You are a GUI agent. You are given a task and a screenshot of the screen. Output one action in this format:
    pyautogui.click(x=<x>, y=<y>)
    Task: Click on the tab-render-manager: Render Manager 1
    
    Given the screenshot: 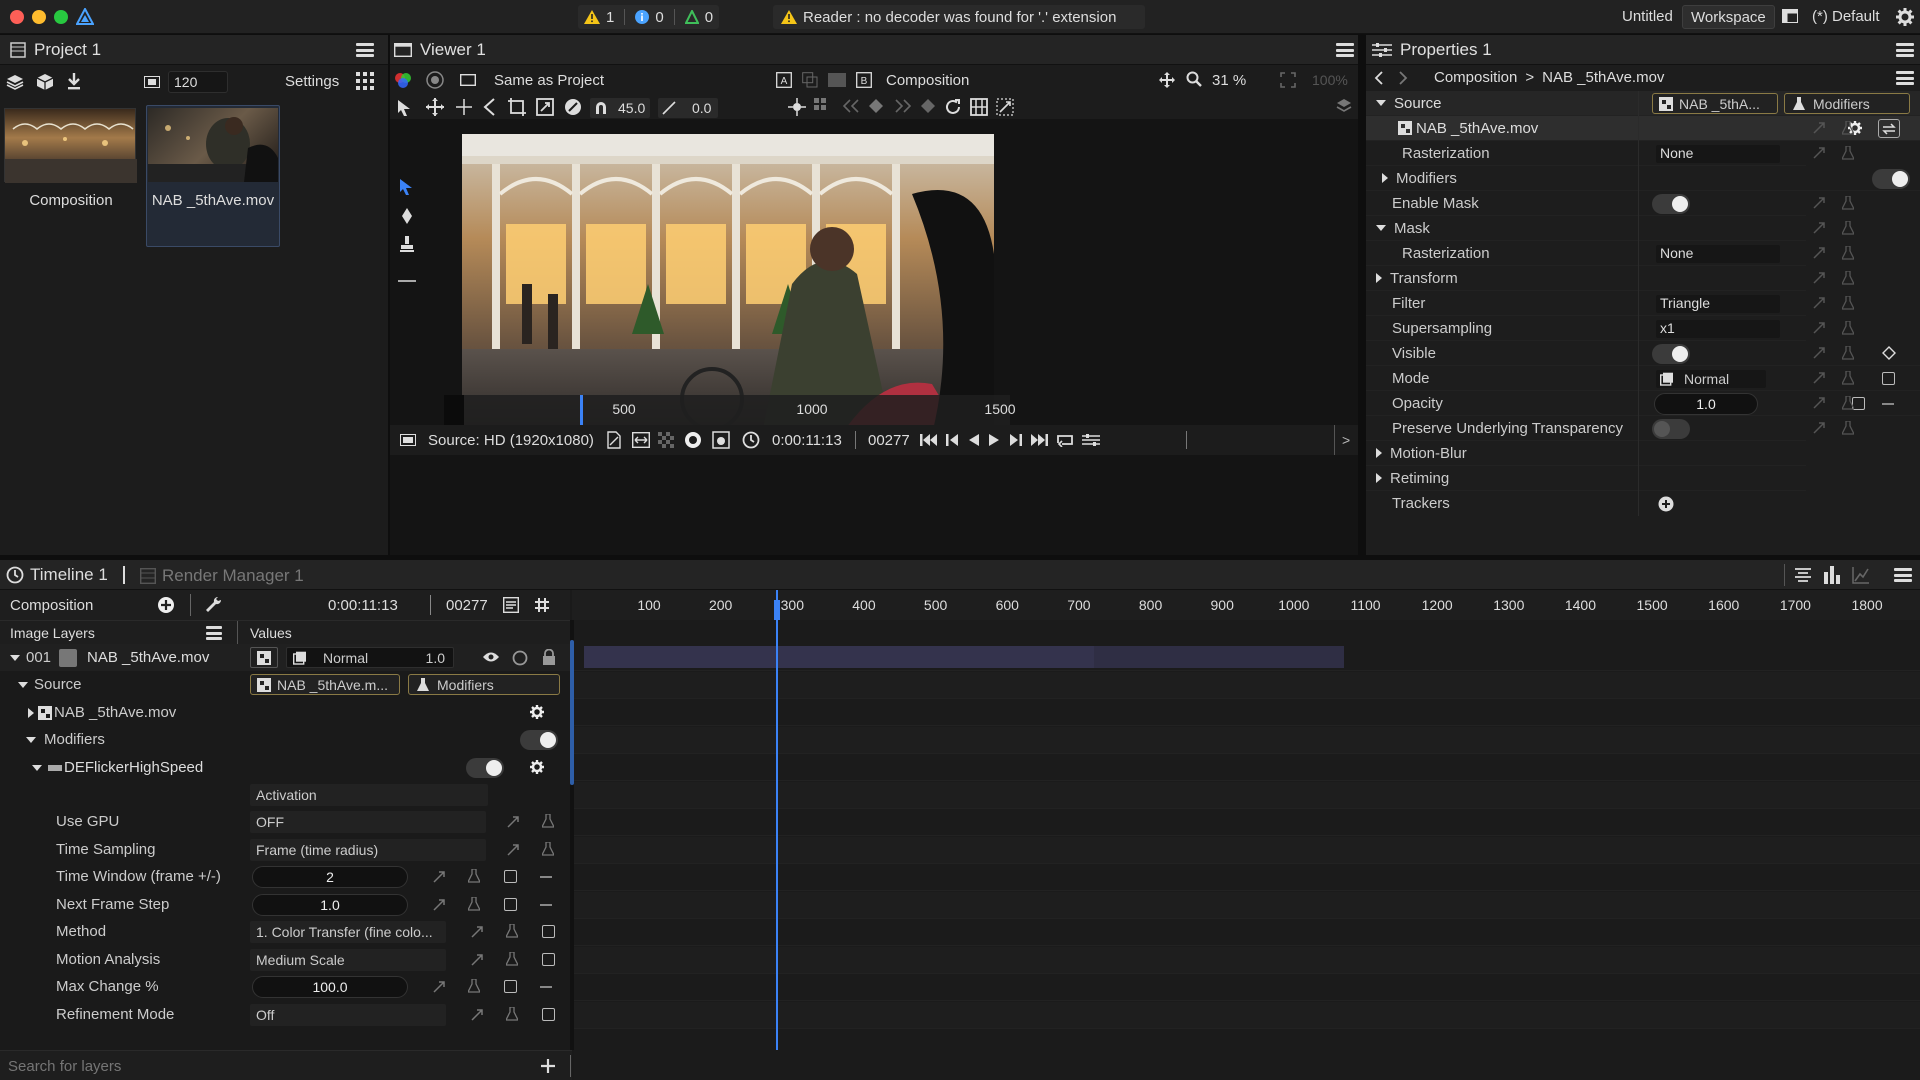 What is the action you would take?
    pyautogui.click(x=222, y=576)
    